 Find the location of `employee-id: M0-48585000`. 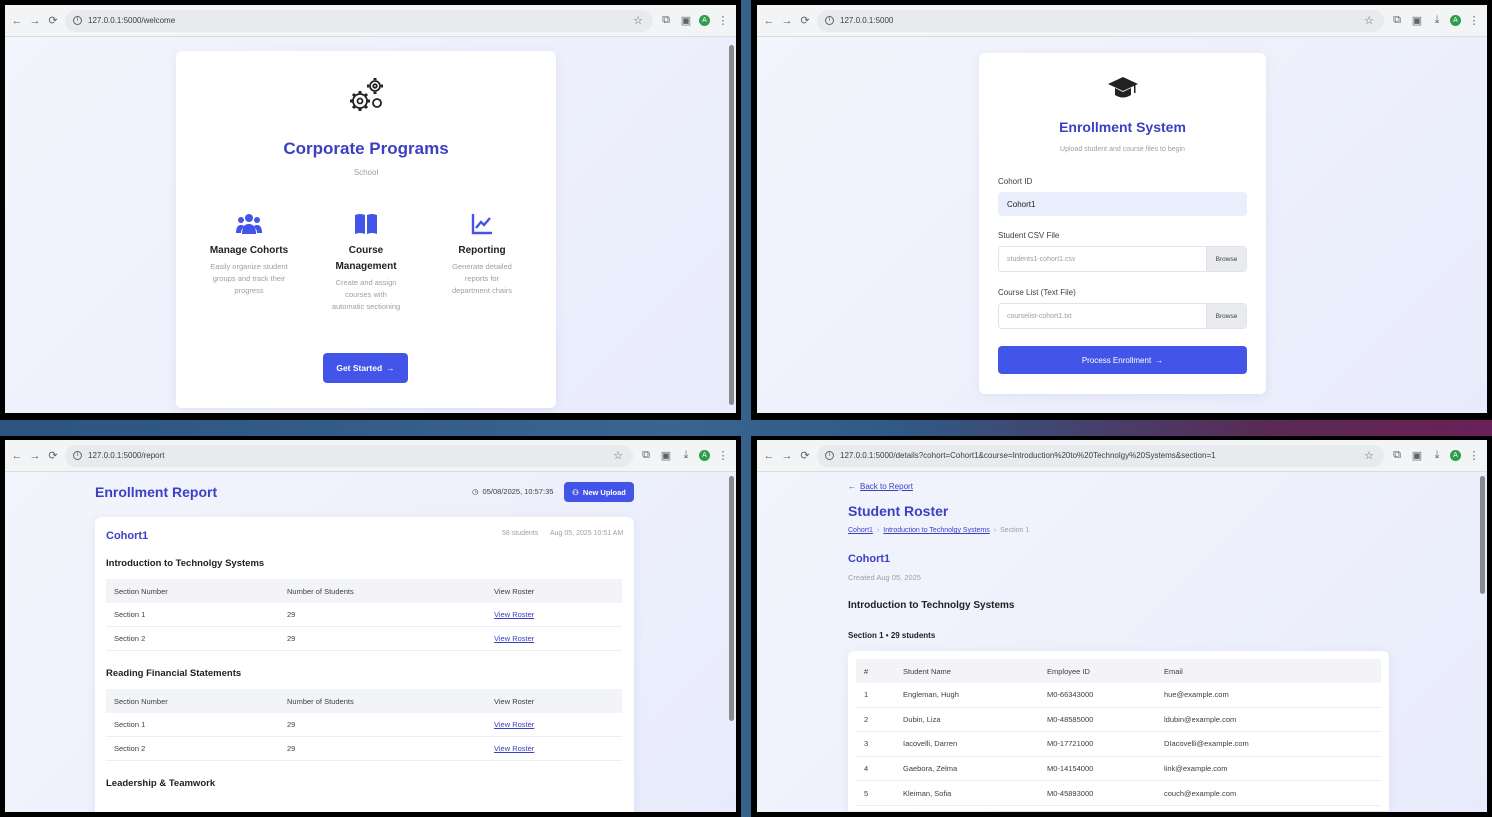

employee-id: M0-48585000 is located at coordinates (1070, 719).